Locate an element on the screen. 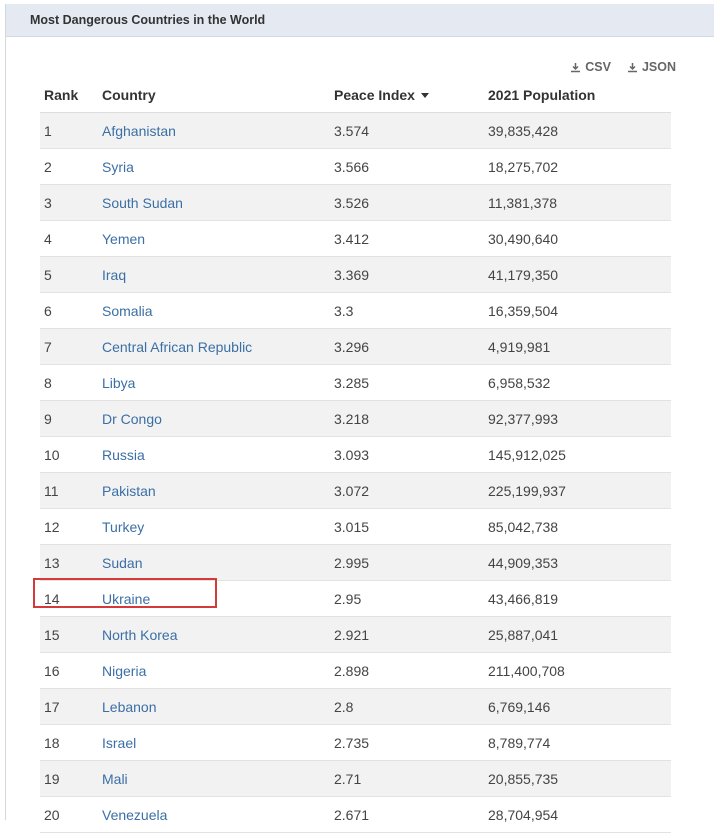  table-row: 1 Afghanistan 3.574 39,835,428 is located at coordinates (355, 130).